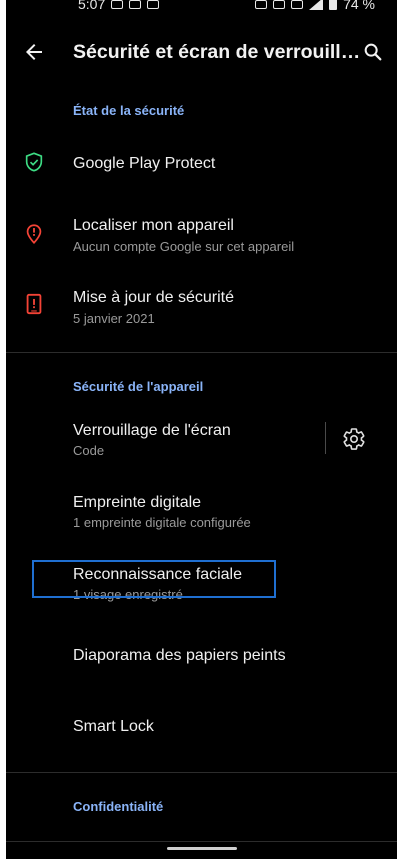  Describe the element at coordinates (201, 728) in the screenshot. I see `settings-item-smart-lock: Smart Lock` at that location.